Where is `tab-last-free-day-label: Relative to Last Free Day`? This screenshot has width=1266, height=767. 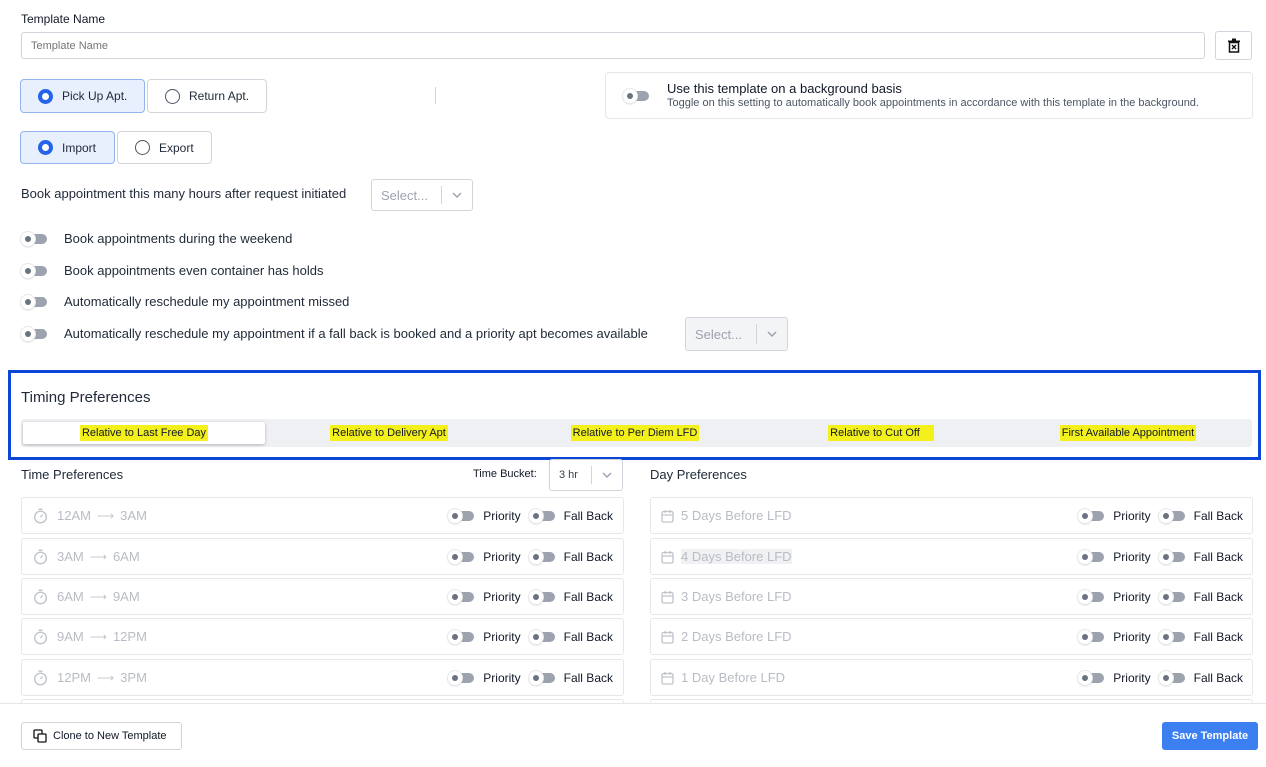
tab-last-free-day-label: Relative to Last Free Day is located at coordinates (144, 433).